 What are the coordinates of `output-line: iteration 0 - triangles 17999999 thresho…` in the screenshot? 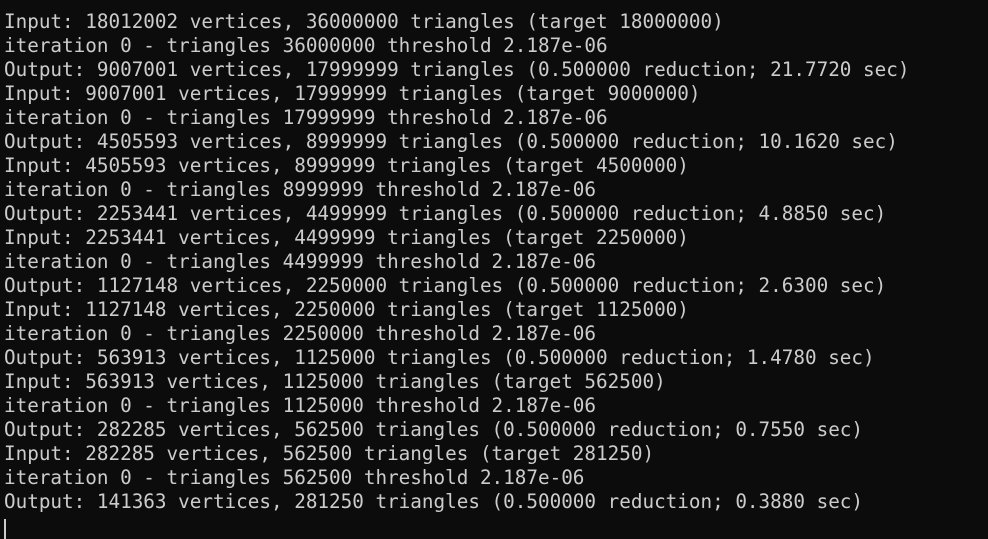 It's located at (306, 117).